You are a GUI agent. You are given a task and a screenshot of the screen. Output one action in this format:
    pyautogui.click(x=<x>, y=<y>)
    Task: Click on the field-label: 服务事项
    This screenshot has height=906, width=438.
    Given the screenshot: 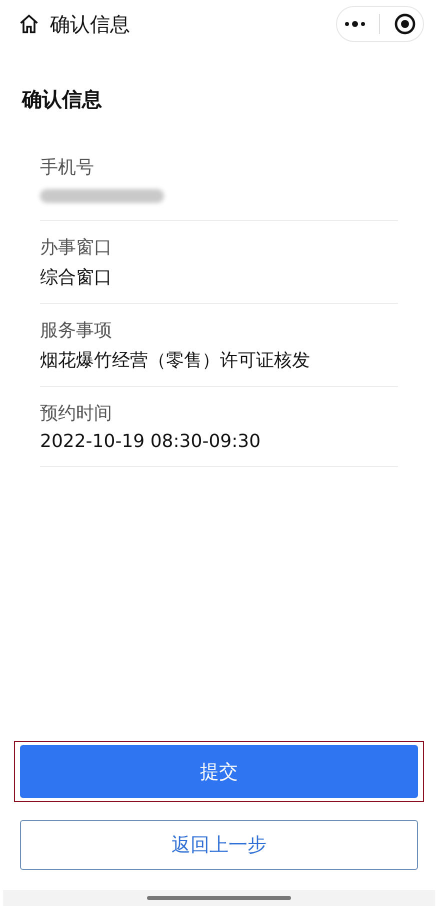 What is the action you would take?
    pyautogui.click(x=76, y=330)
    